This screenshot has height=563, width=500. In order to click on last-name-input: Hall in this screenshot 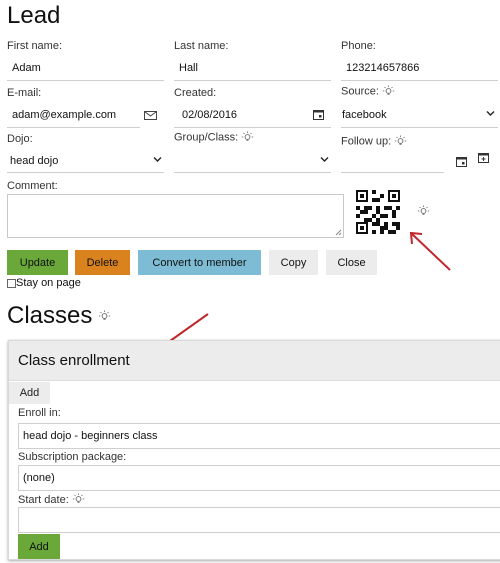, I will do `click(188, 68)`.